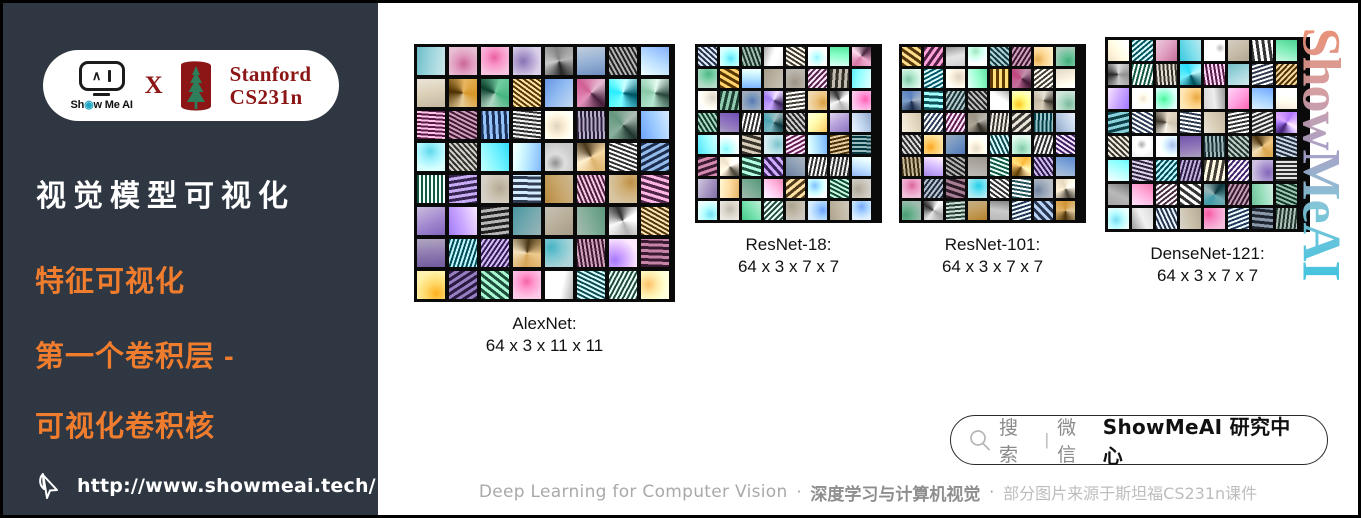 The height and width of the screenshot is (518, 1361). I want to click on website-link: http://www.showmeai.tech/, so click(206, 486).